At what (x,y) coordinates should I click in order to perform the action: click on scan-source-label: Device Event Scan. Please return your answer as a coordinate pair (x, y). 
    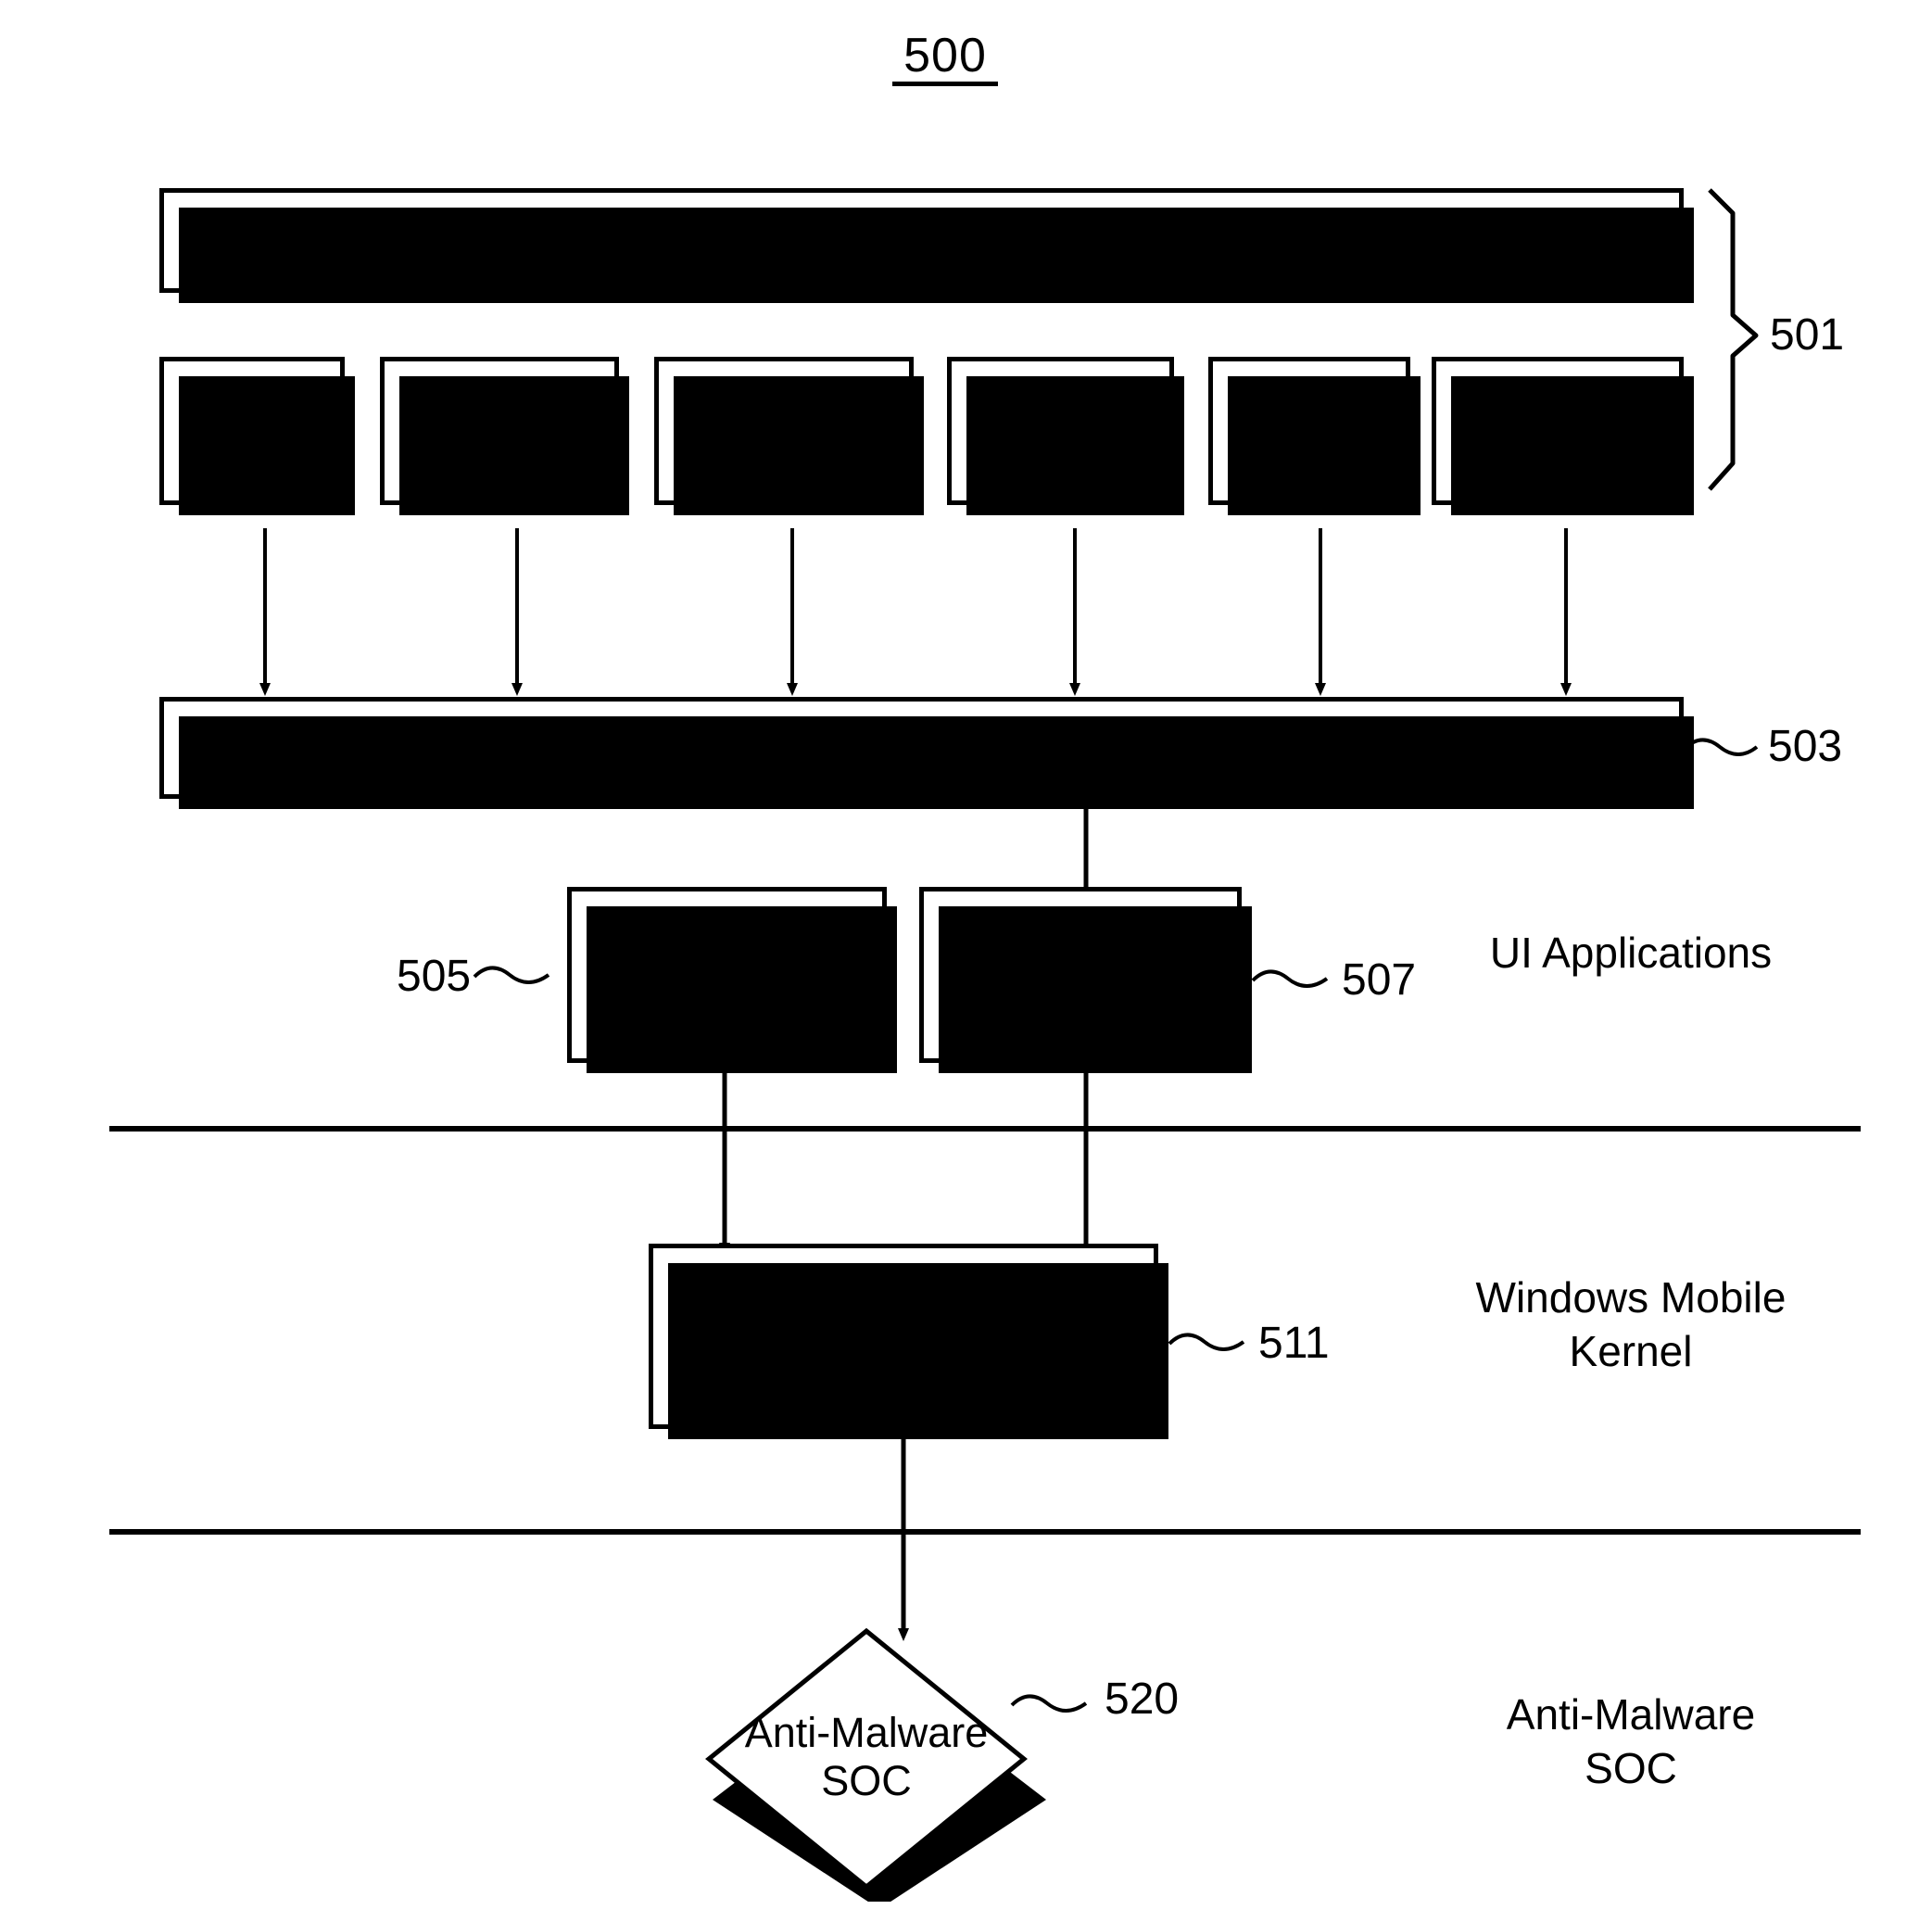
    Looking at the image, I should click on (784, 430).